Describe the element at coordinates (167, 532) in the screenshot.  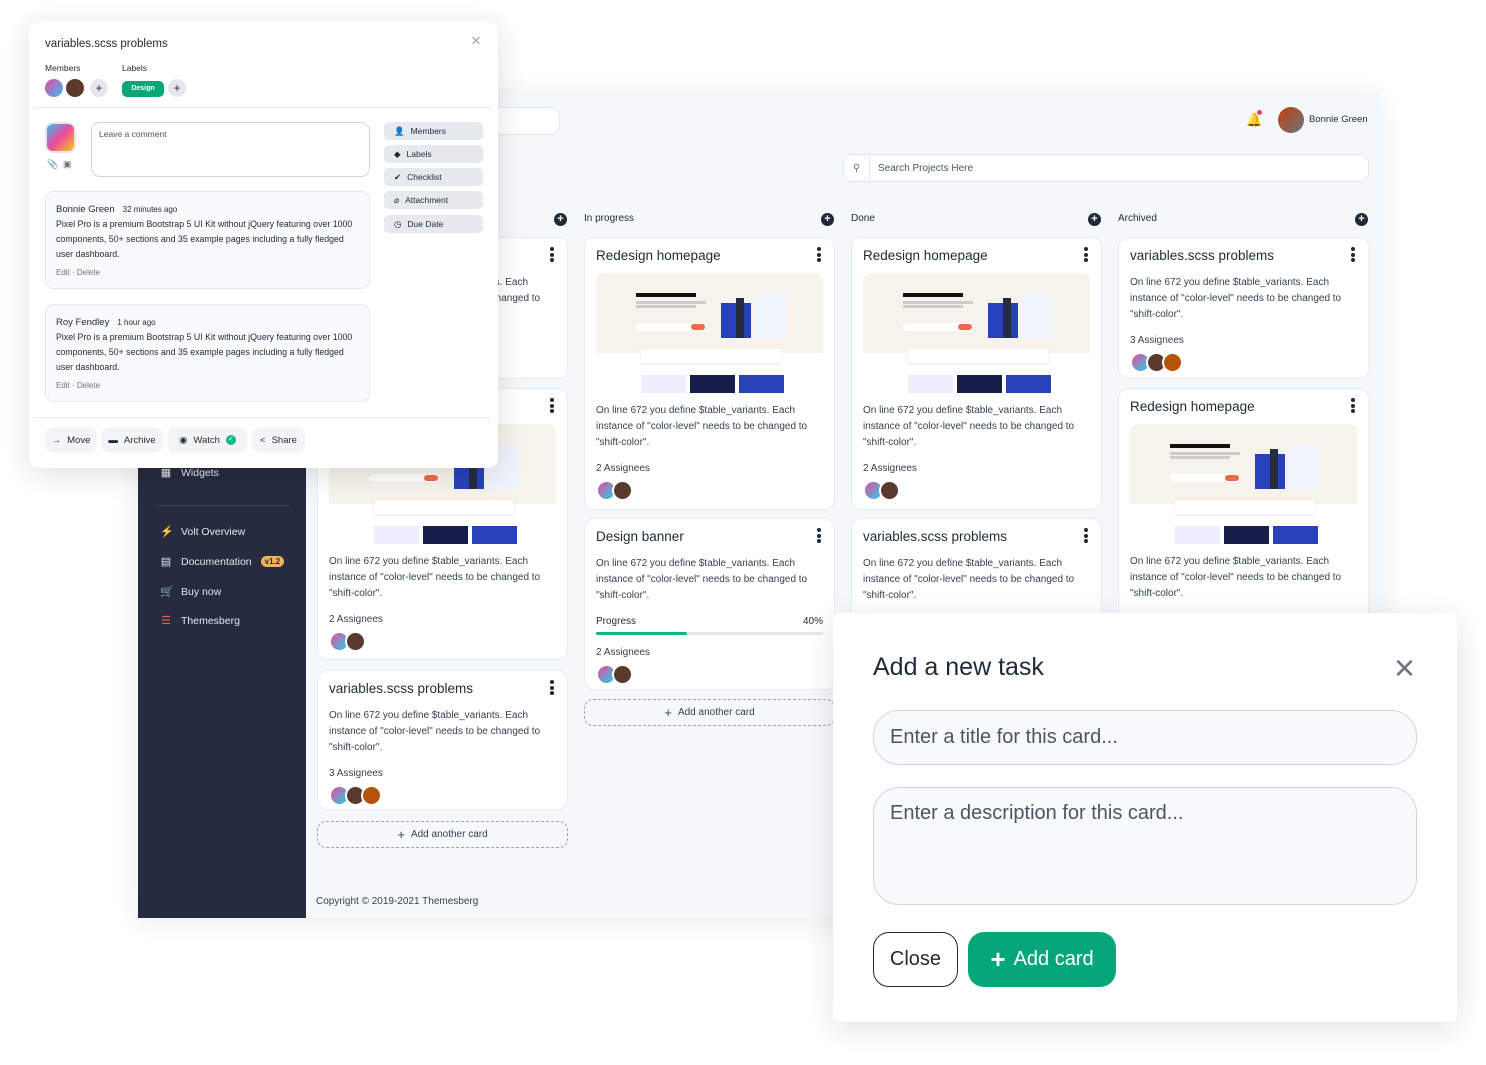
I see `bolt-icon: ⚡` at that location.